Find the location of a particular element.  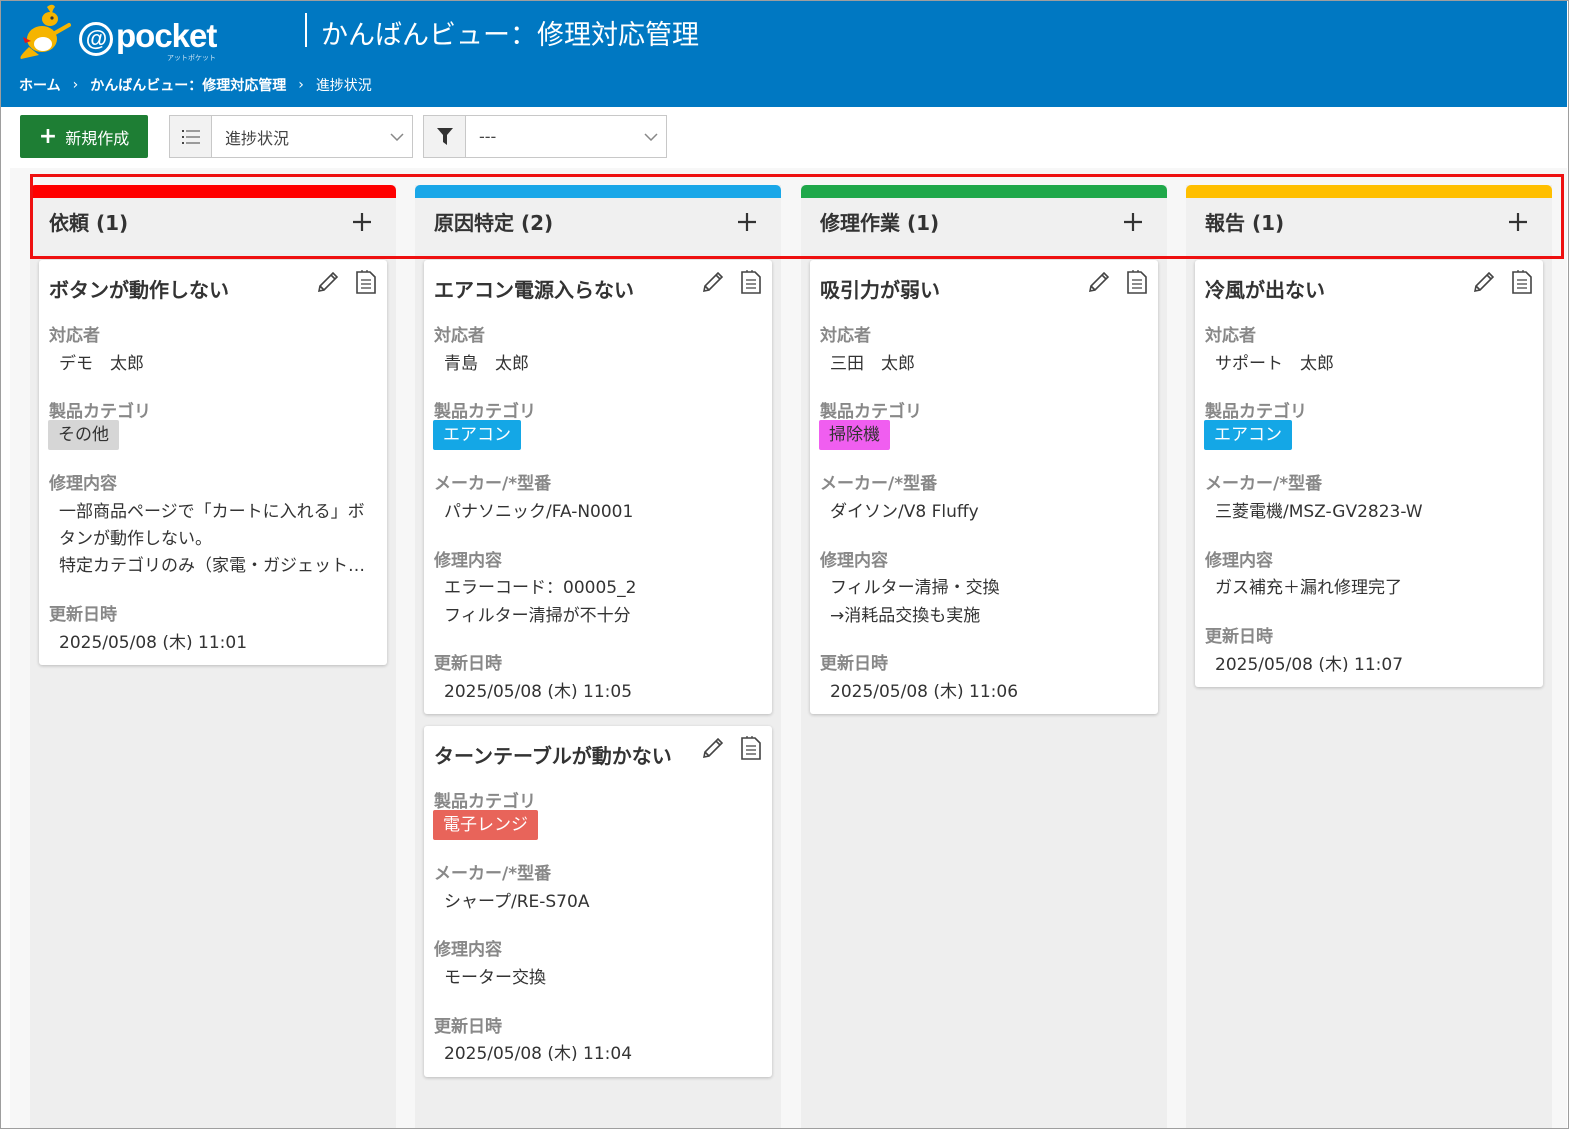

repair-line: フィルター清掃・交換 is located at coordinates (915, 588).